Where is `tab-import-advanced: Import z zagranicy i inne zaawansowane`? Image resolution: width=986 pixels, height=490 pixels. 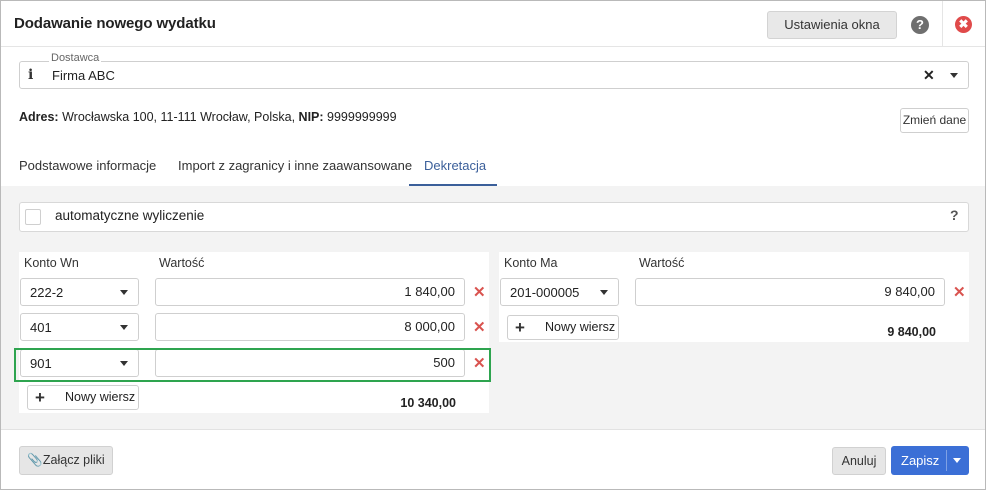
tab-import-advanced: Import z zagranicy i inne zaawansowane is located at coordinates (295, 165).